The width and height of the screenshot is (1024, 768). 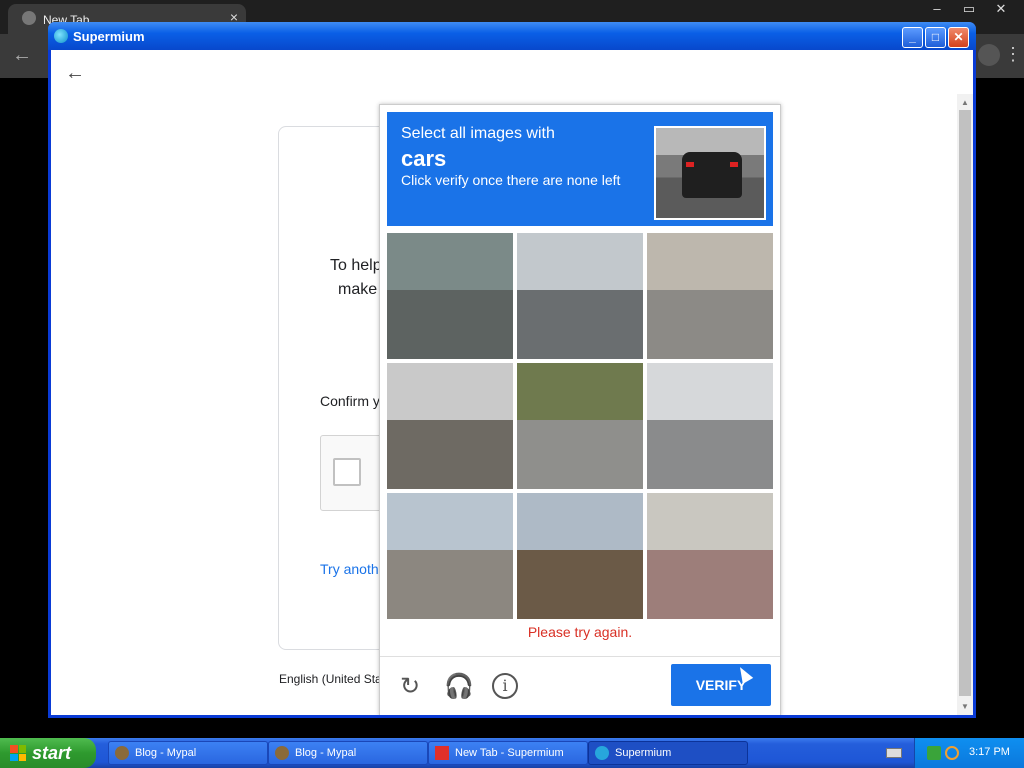 What do you see at coordinates (580, 656) in the screenshot?
I see `captcha-divider` at bounding box center [580, 656].